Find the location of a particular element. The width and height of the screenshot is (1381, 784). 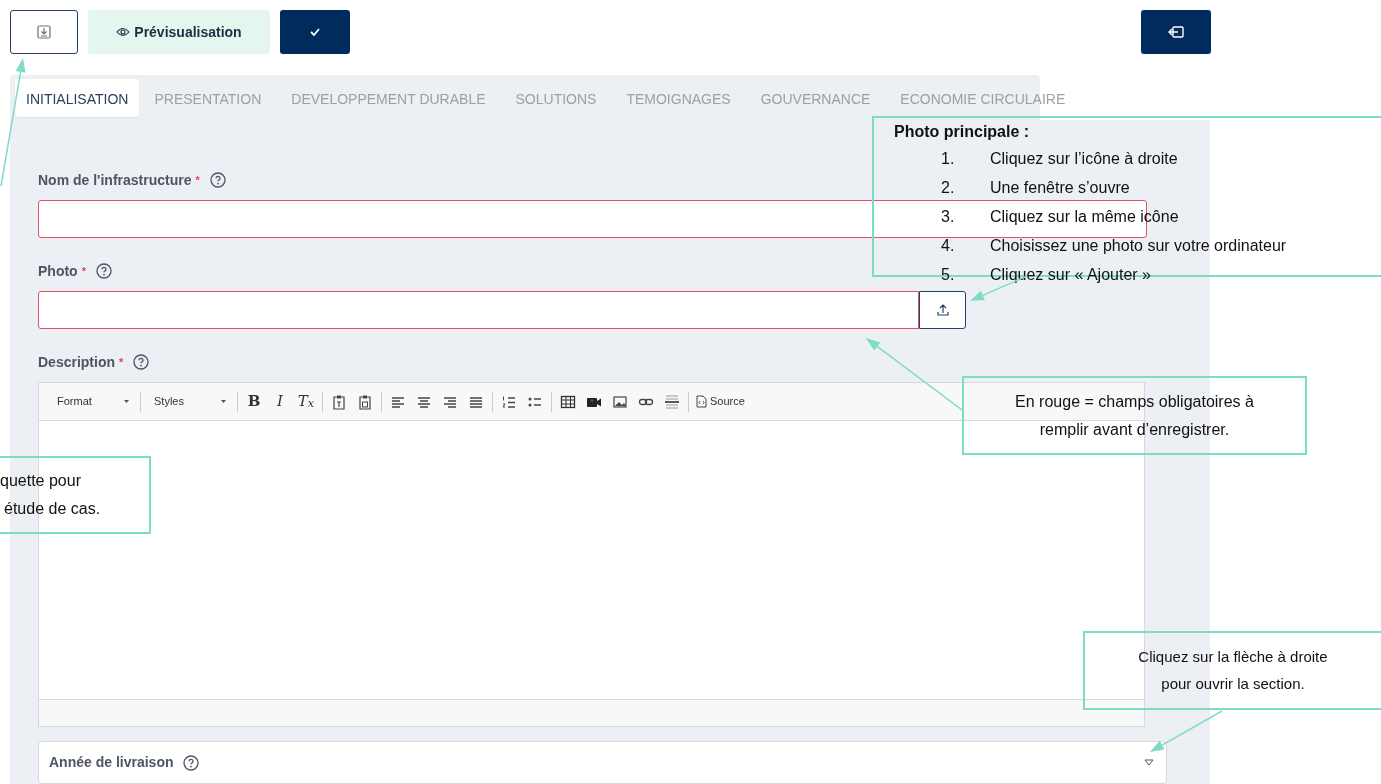

step-text: Choisissez une photo sur votre ordinateur is located at coordinates (1138, 245).